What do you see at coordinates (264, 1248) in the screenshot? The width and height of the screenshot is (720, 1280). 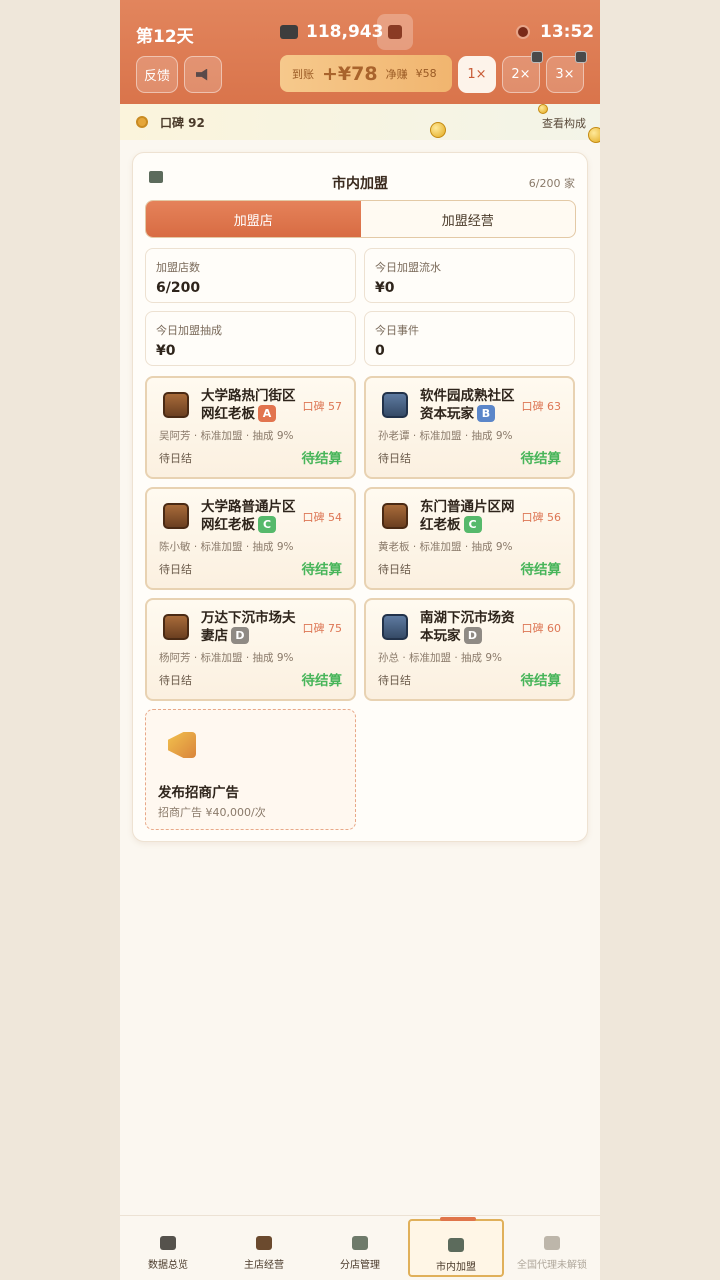 I see `nav-main-store: 主店经营` at bounding box center [264, 1248].